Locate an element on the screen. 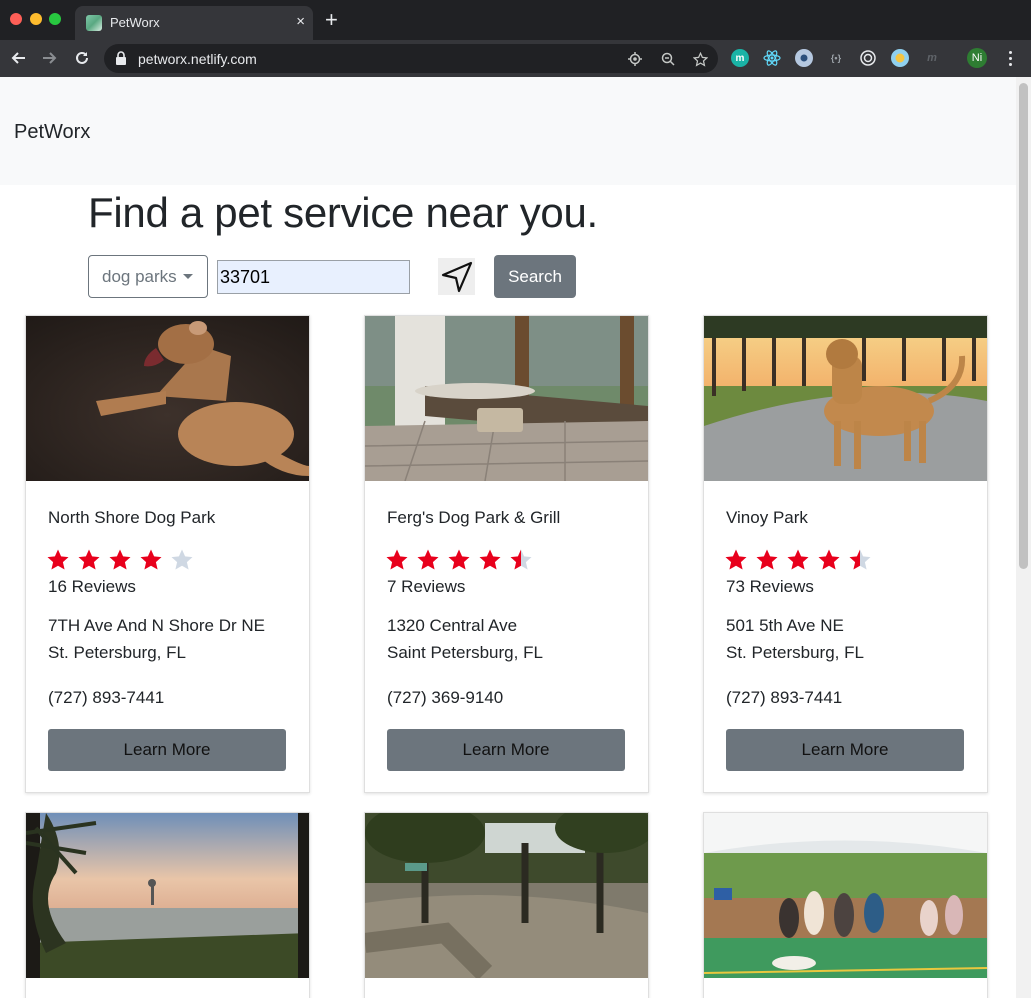 Image resolution: width=1031 pixels, height=998 pixels. bookmark-star-icon is located at coordinates (700, 59).